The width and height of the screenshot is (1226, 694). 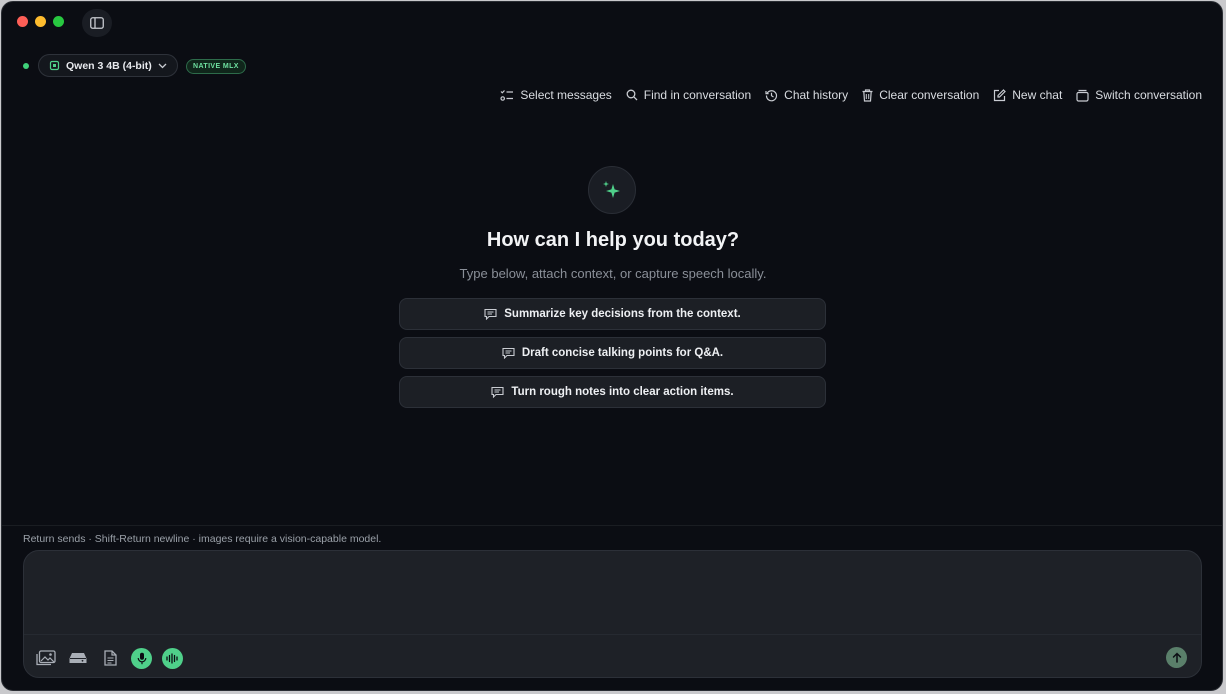 I want to click on send-button, so click(x=1176, y=657).